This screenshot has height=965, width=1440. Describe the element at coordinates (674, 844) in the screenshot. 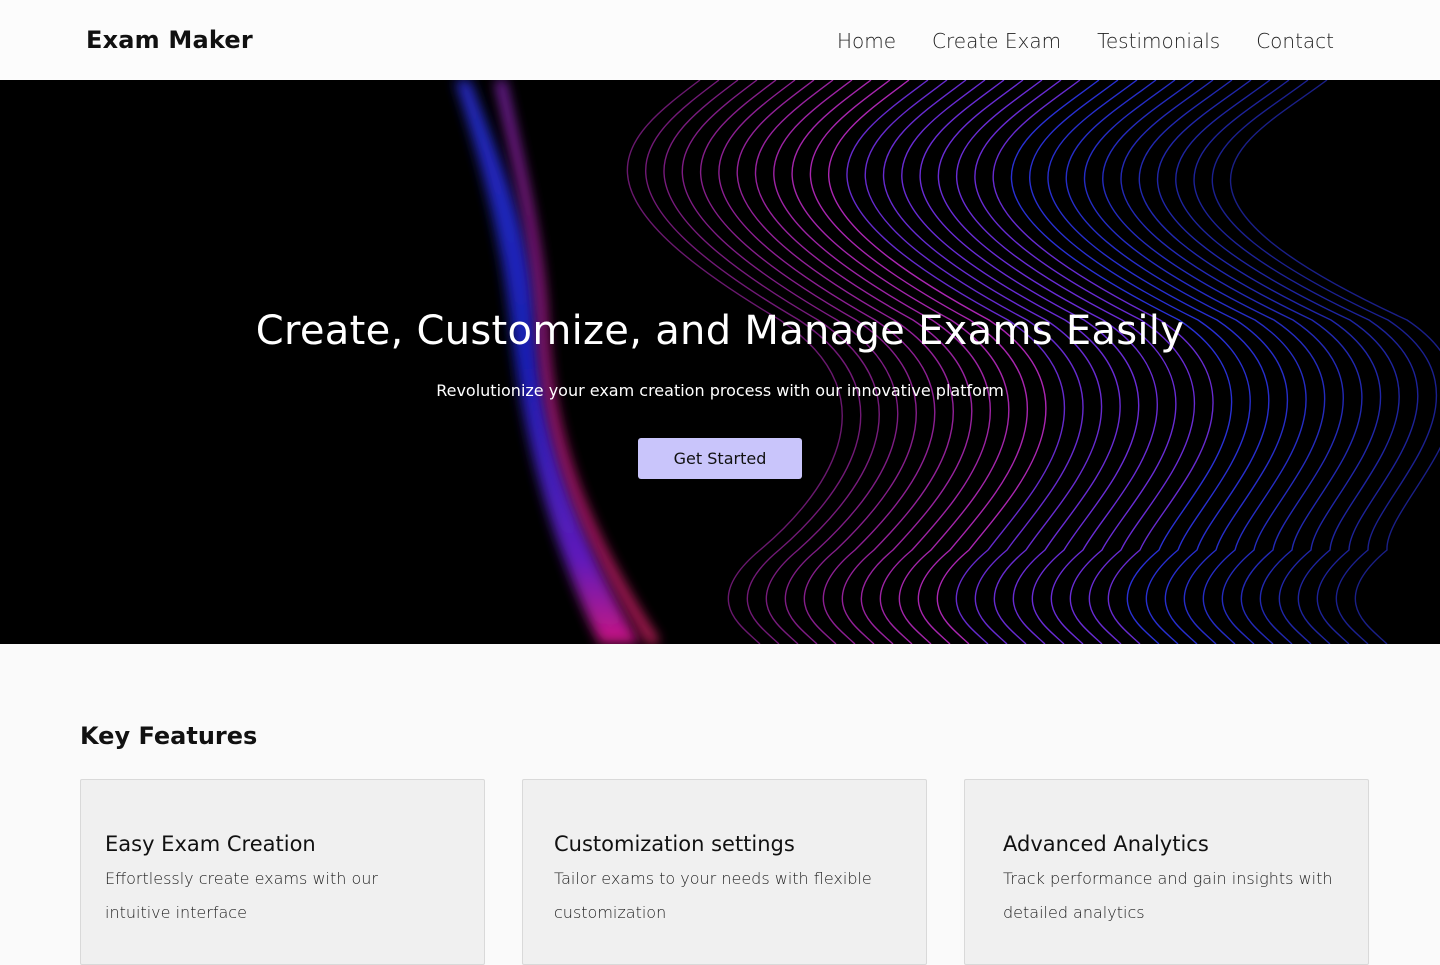

I see `feature-card-title: Customization settings` at that location.